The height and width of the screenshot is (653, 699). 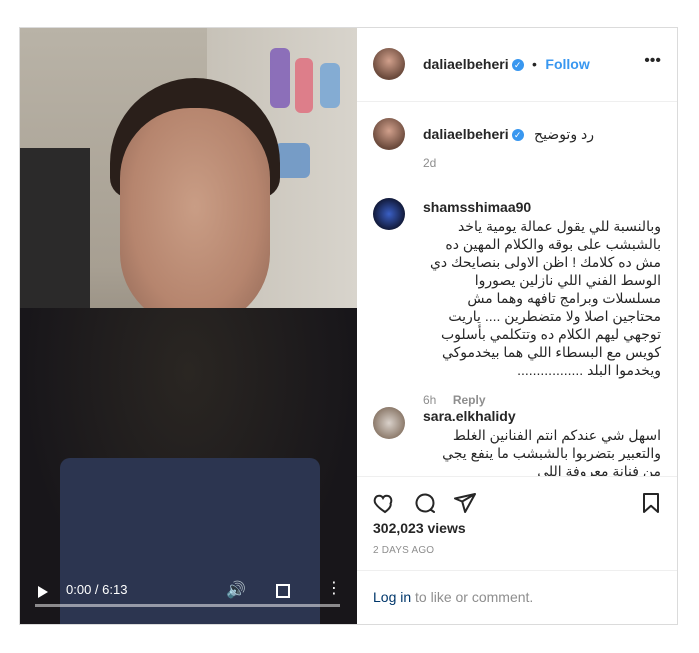 I want to click on share-icon, so click(x=465, y=505).